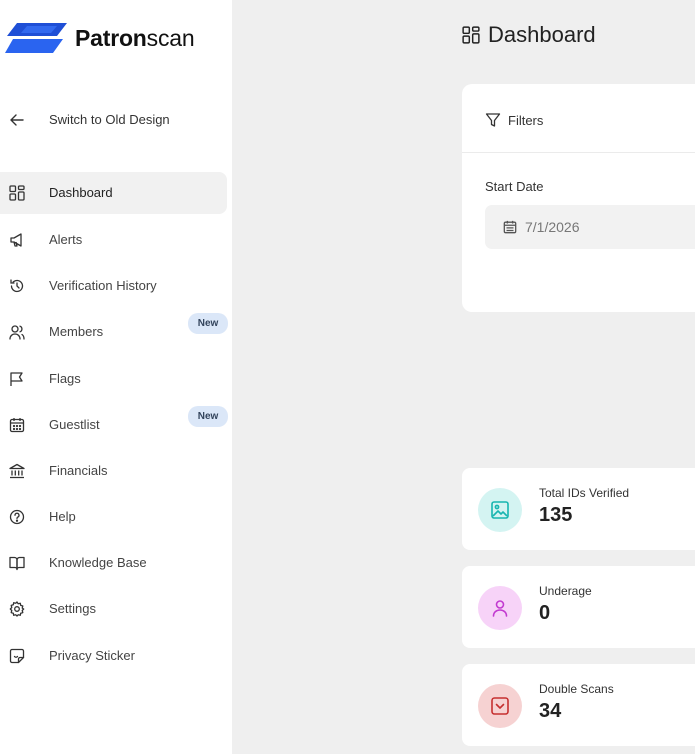 The image size is (695, 754). I want to click on help-icon, so click(17, 517).